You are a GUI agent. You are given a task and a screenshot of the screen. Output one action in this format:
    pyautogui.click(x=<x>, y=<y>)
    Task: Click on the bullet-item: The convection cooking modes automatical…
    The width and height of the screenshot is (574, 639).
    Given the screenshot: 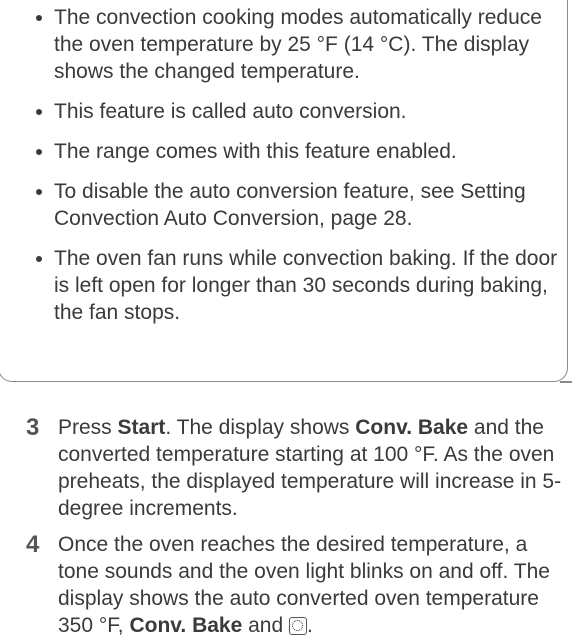 What is the action you would take?
    pyautogui.click(x=301, y=44)
    